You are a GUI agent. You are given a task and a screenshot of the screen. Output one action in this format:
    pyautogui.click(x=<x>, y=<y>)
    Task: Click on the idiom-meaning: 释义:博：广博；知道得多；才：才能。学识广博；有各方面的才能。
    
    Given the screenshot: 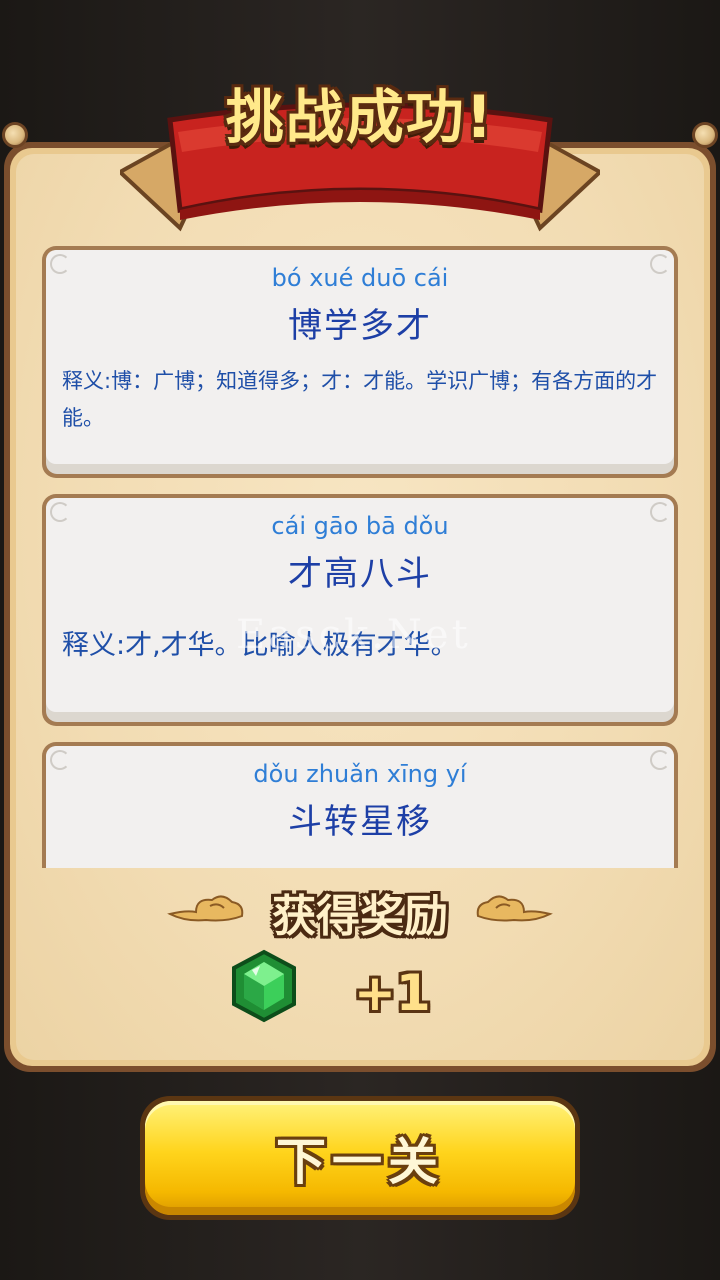 What is the action you would take?
    pyautogui.click(x=360, y=399)
    